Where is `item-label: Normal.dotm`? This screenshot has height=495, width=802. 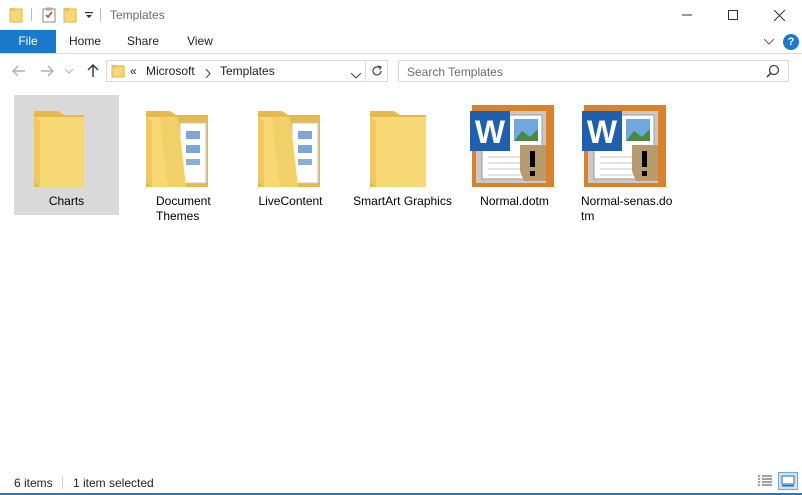
item-label: Normal.dotm is located at coordinates (514, 201).